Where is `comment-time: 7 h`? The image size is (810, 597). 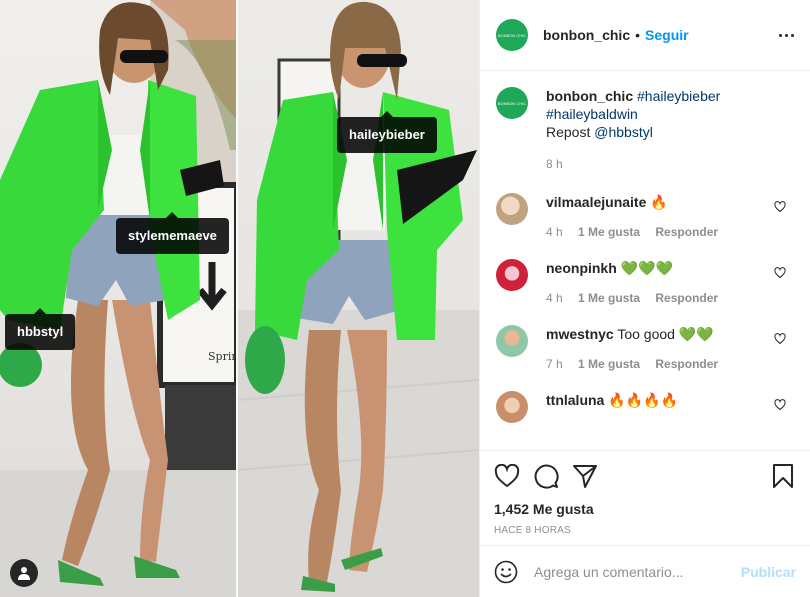
comment-time: 7 h is located at coordinates (554, 364).